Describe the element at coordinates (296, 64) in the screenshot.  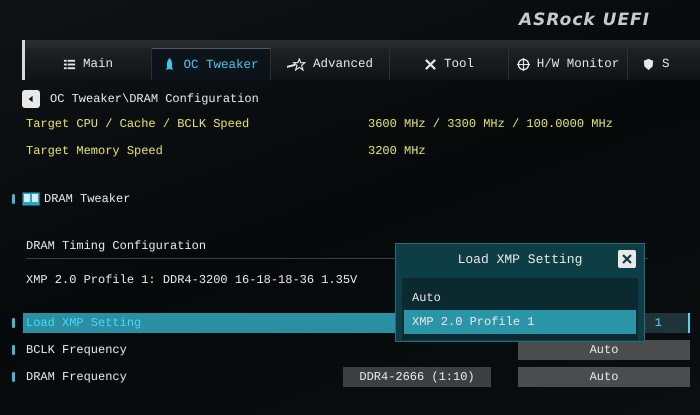
I see `star-icon` at that location.